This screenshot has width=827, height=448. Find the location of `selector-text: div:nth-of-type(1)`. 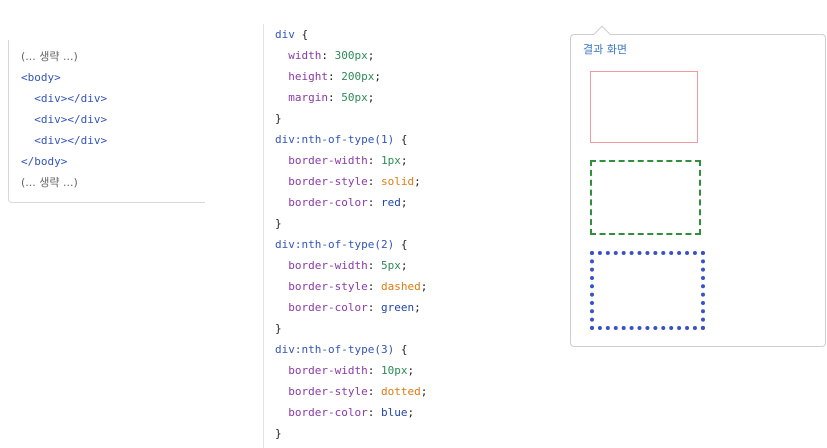

selector-text: div:nth-of-type(1) is located at coordinates (335, 139).